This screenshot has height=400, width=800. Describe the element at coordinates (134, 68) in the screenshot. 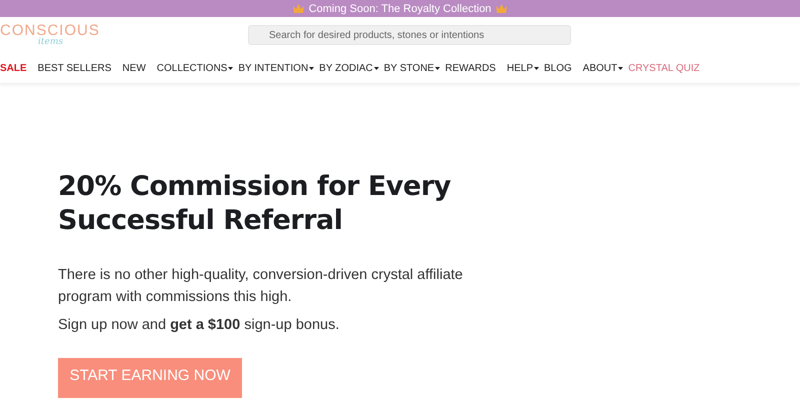

I see `nav-link: NEW` at that location.